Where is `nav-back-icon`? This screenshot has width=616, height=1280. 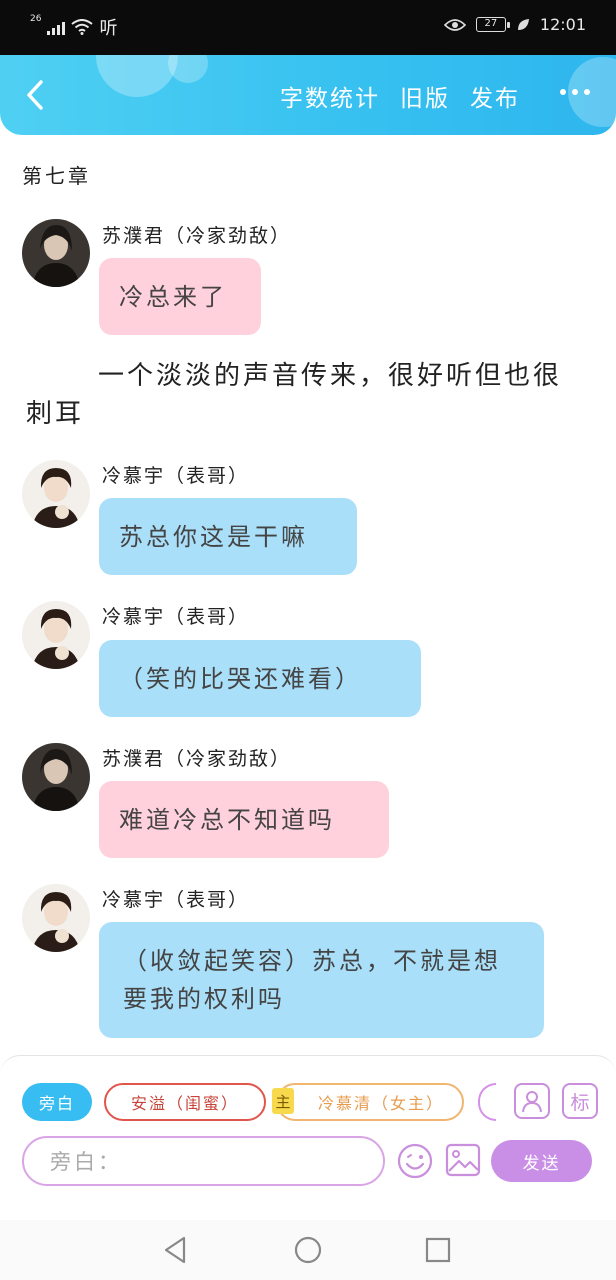 nav-back-icon is located at coordinates (176, 1250).